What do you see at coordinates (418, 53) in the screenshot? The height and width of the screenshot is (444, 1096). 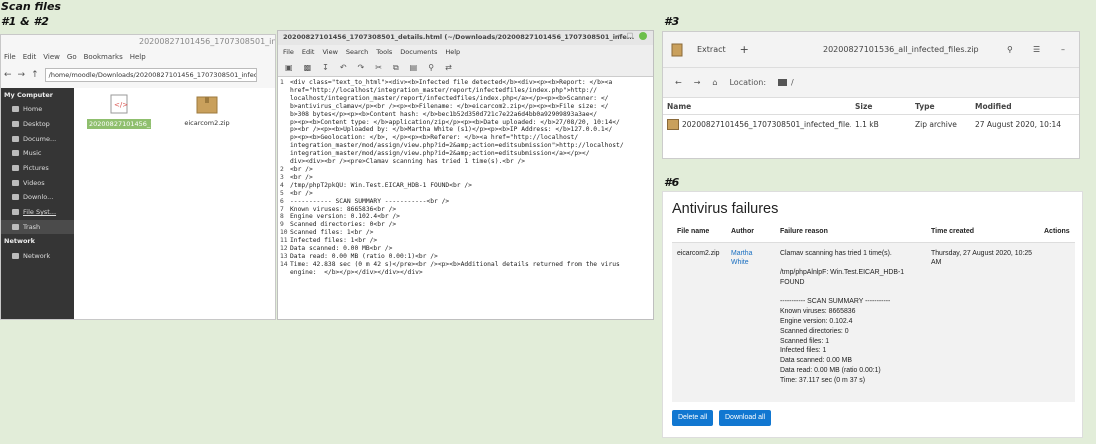 I see `menu-documents: Documents` at bounding box center [418, 53].